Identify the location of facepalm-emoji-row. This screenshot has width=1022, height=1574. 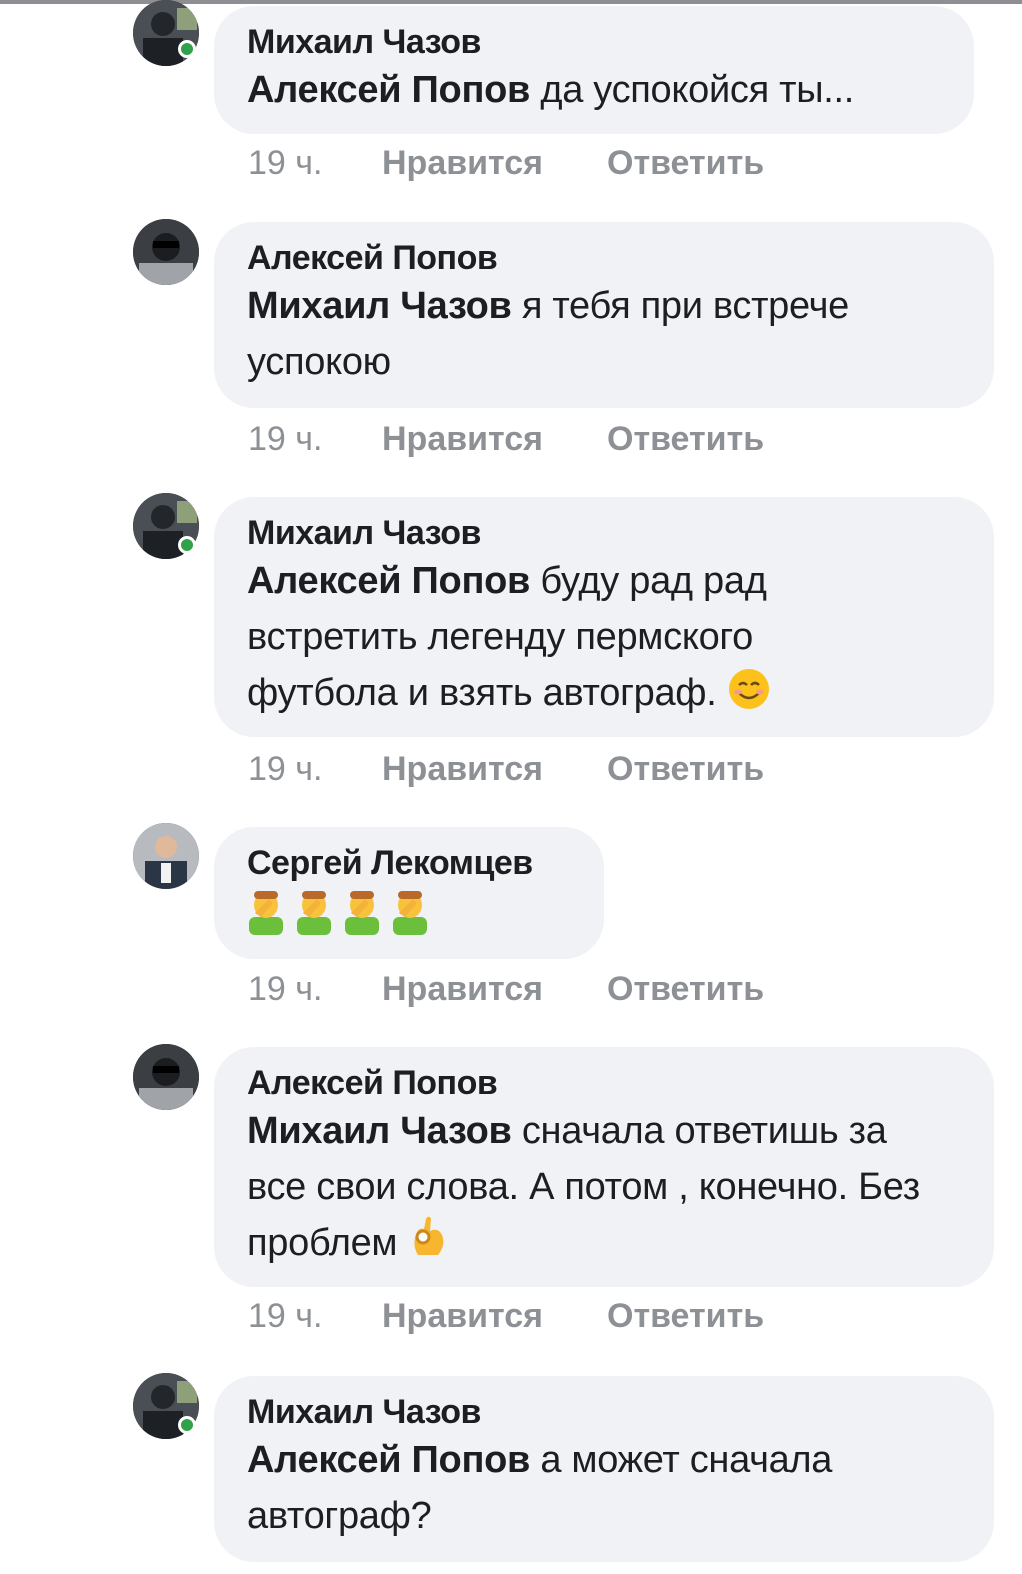
(408, 913).